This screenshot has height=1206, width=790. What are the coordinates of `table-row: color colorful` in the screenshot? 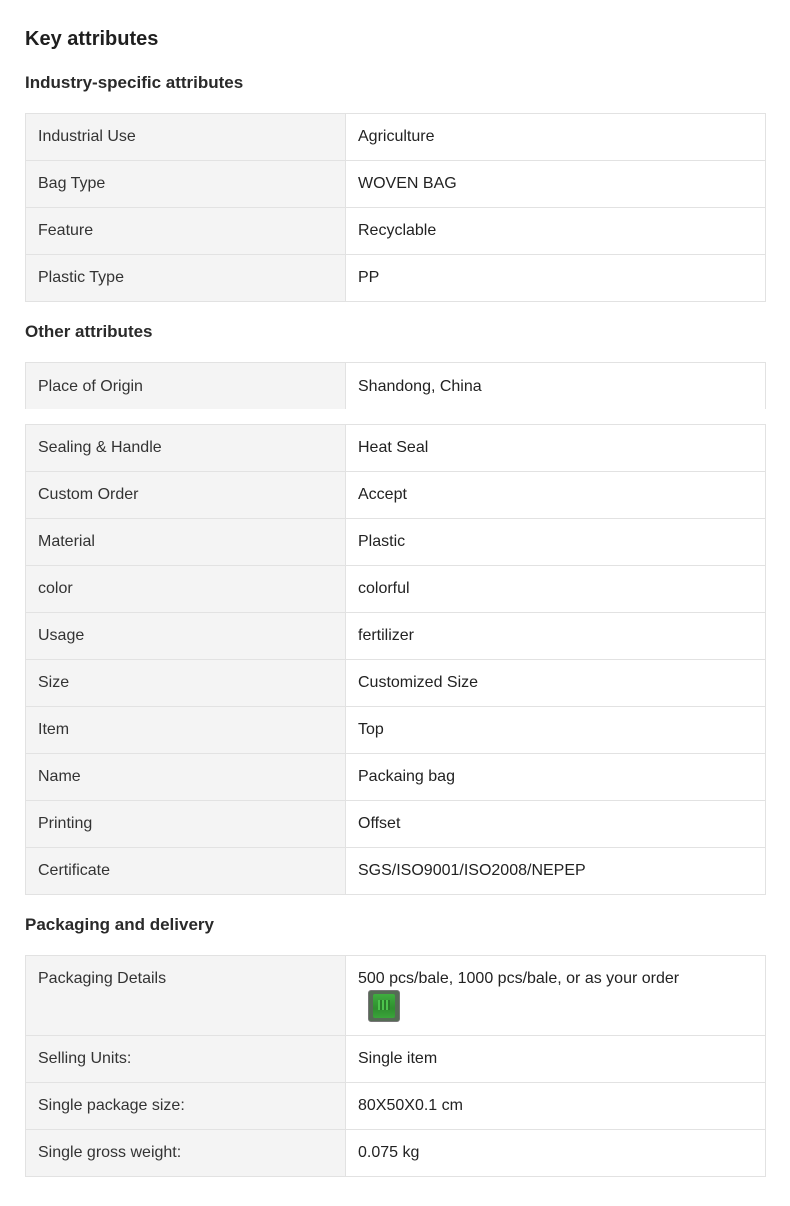 It's located at (395, 589).